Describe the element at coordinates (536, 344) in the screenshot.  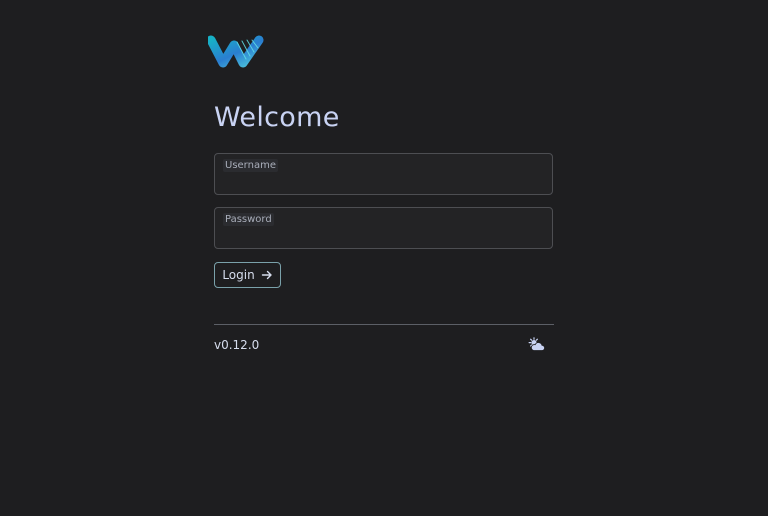
I see `sun-cloud-icon` at that location.